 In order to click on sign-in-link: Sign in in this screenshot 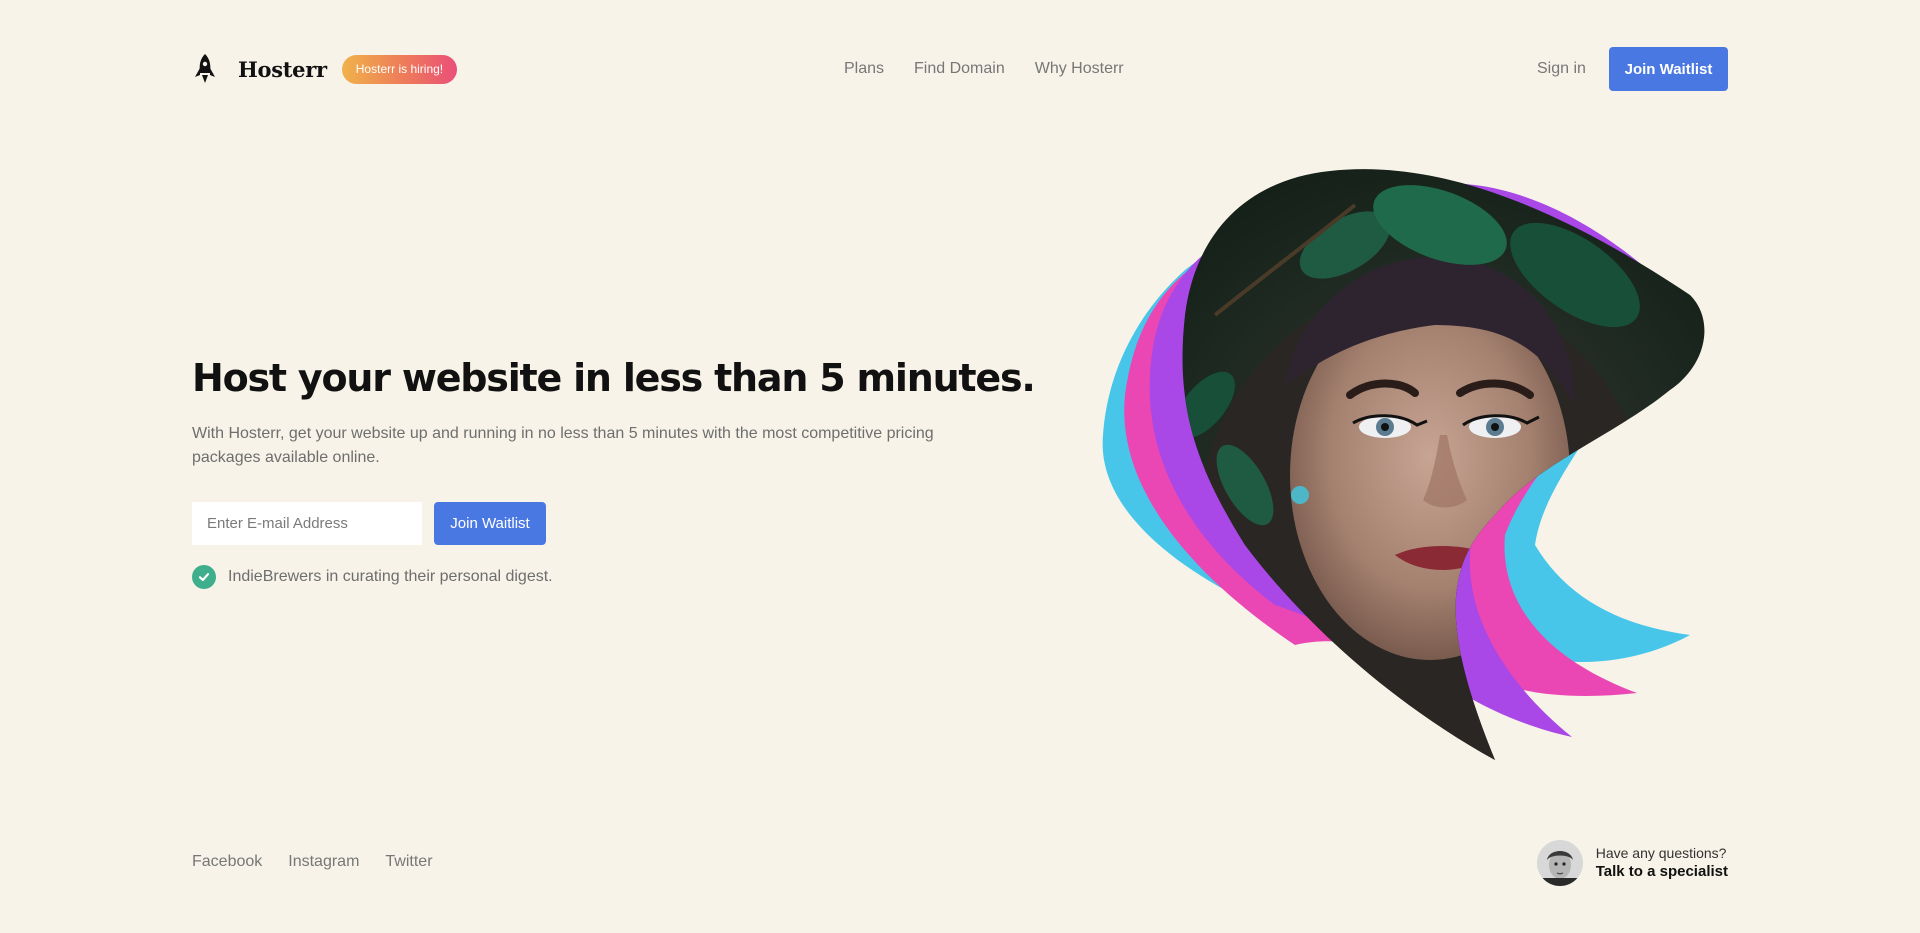, I will do `click(1561, 69)`.